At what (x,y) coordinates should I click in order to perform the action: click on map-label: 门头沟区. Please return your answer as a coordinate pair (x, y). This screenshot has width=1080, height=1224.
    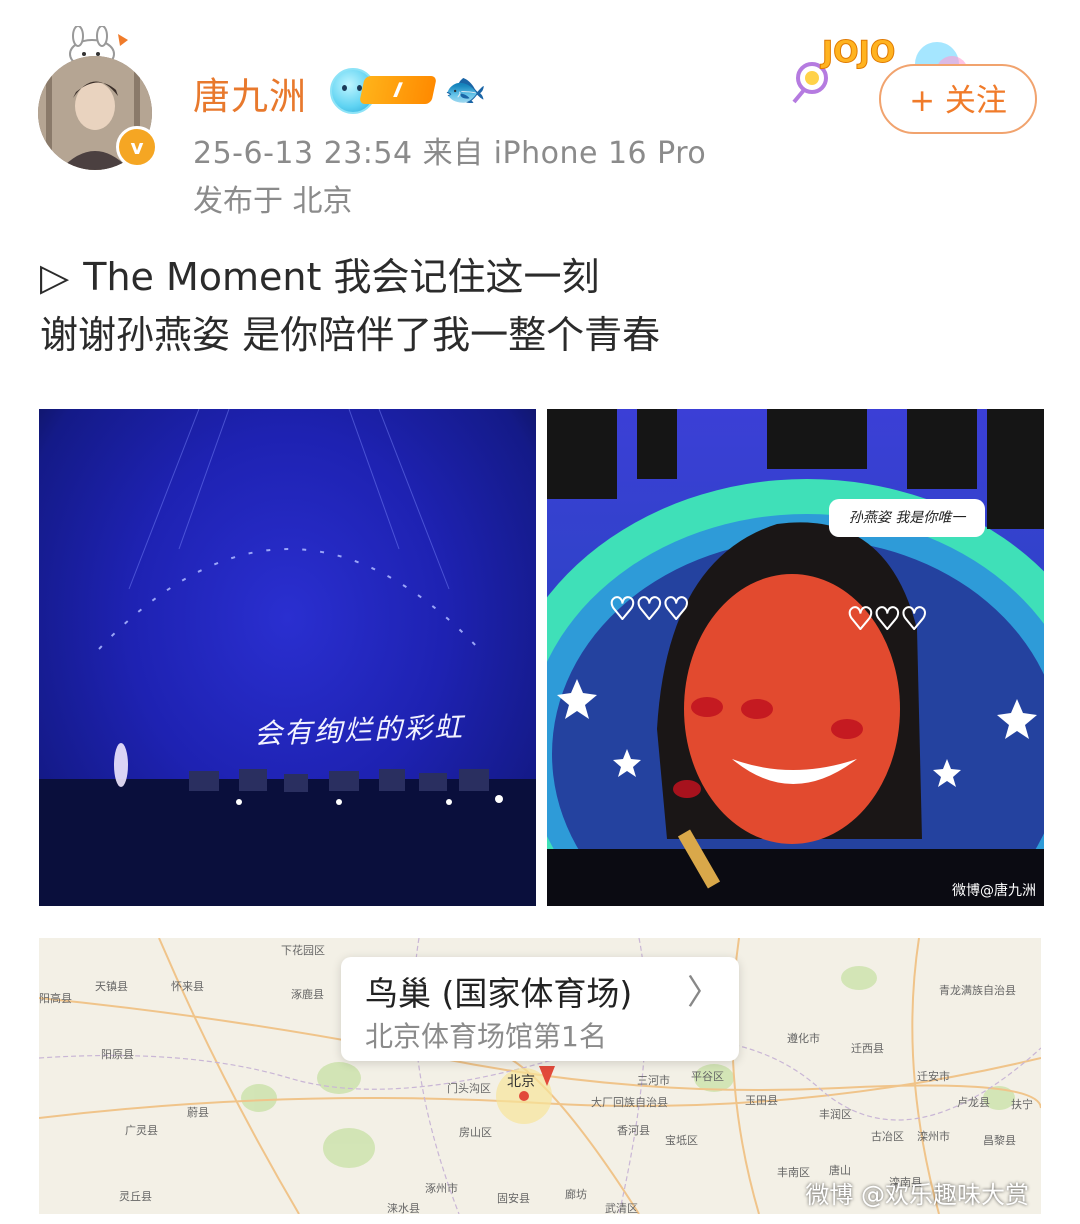
    Looking at the image, I should click on (469, 1088).